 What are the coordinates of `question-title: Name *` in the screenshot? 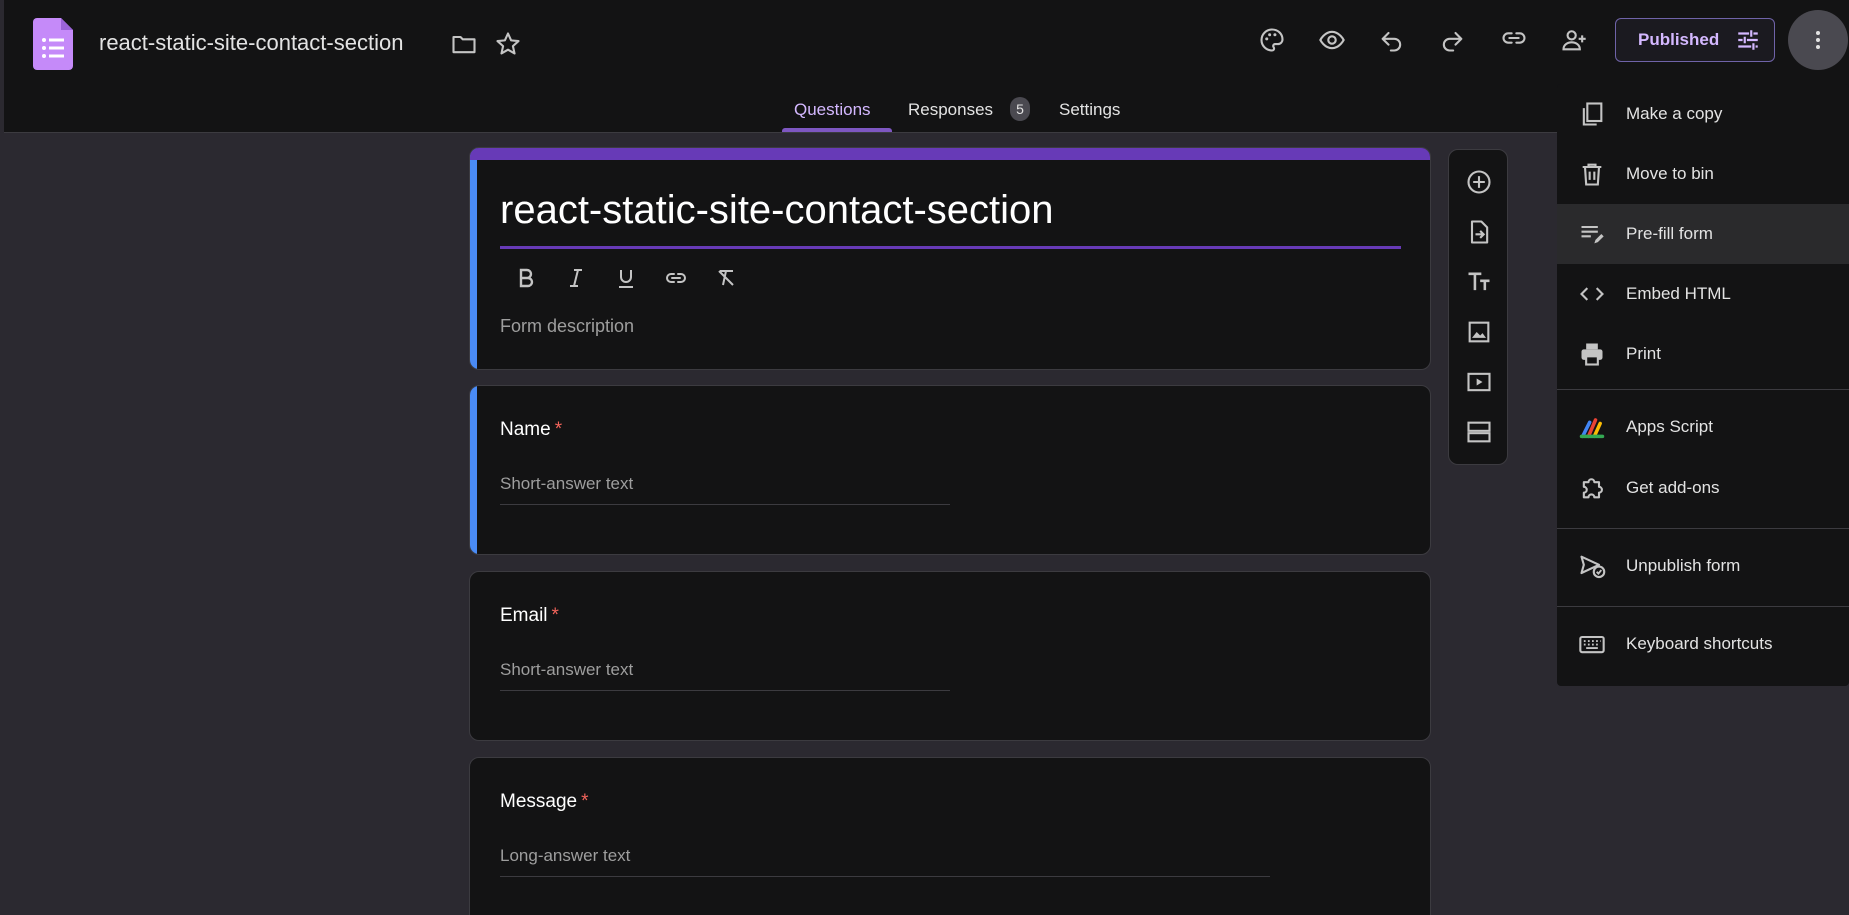 It's located at (531, 429).